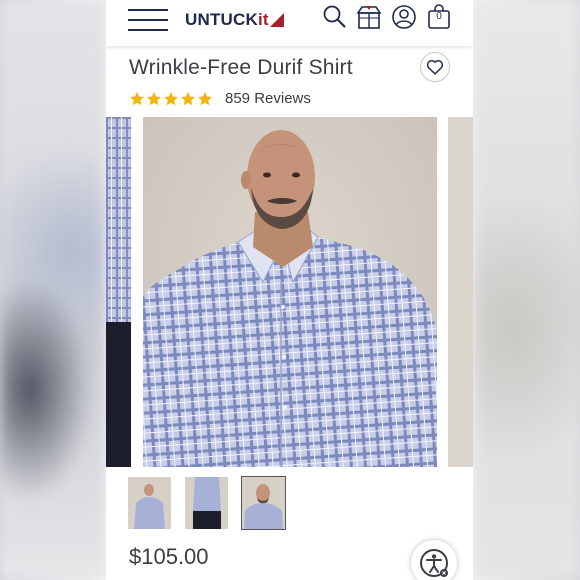 The height and width of the screenshot is (580, 580). Describe the element at coordinates (276, 20) in the screenshot. I see `logo-mark-icon` at that location.